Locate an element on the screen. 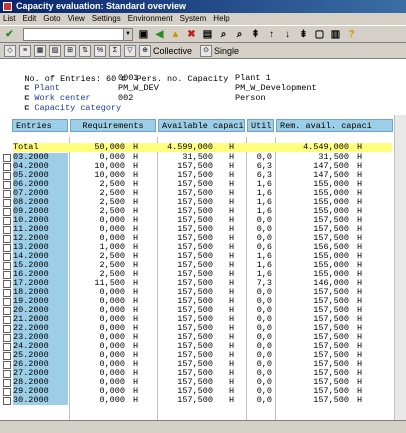  table-row: 14.2000 2,500 H 157,500 H 1,6 155,000 H is located at coordinates (203, 256).